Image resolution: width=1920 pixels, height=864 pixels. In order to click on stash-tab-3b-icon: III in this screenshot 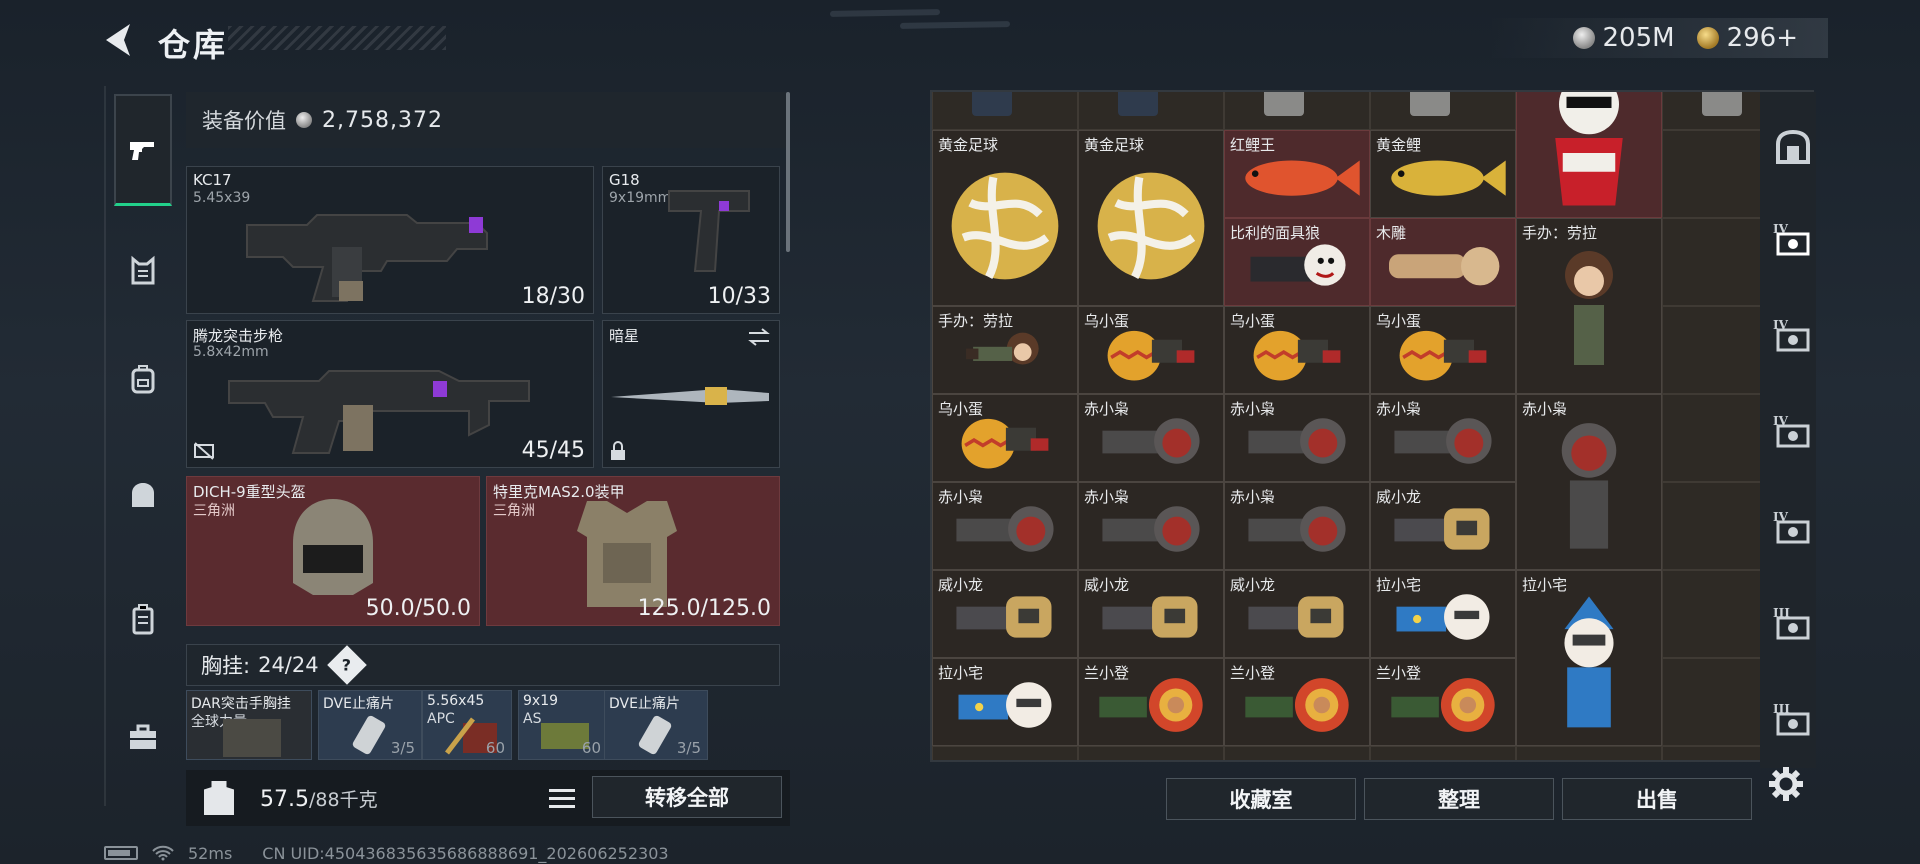, I will do `click(1793, 723)`.